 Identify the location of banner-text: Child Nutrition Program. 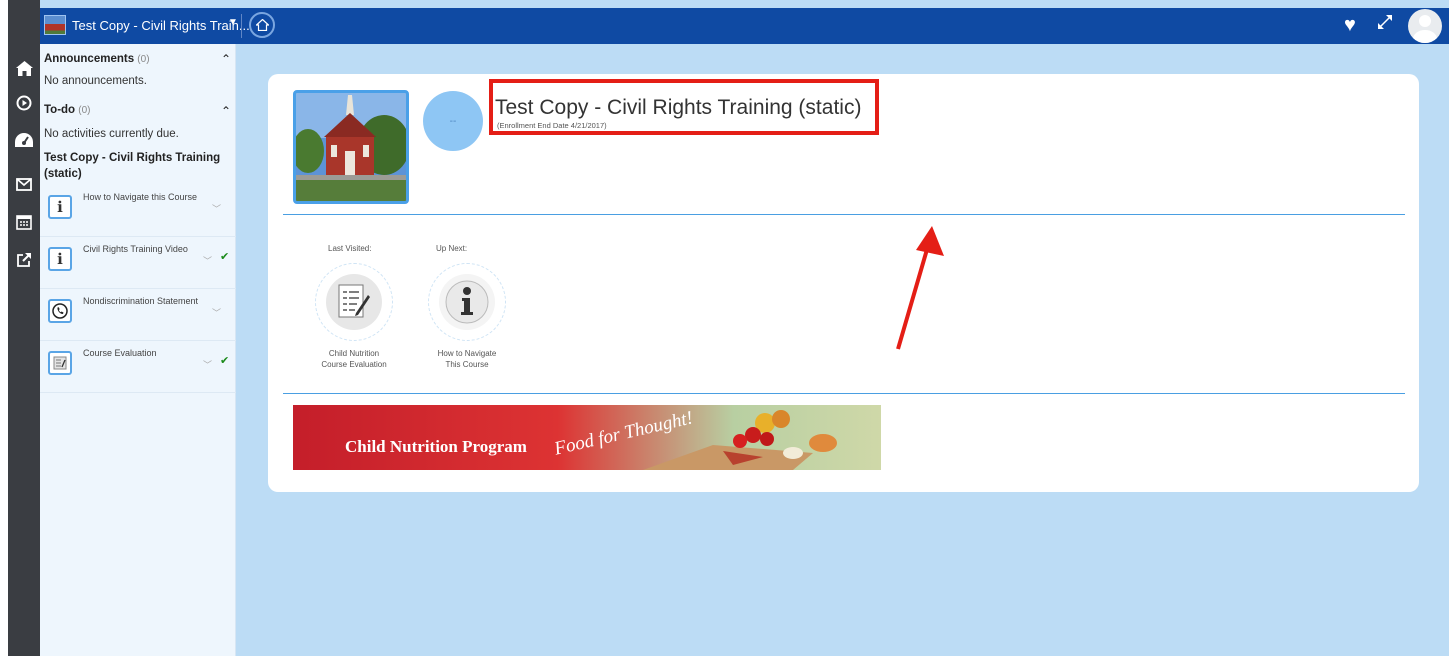
(436, 446).